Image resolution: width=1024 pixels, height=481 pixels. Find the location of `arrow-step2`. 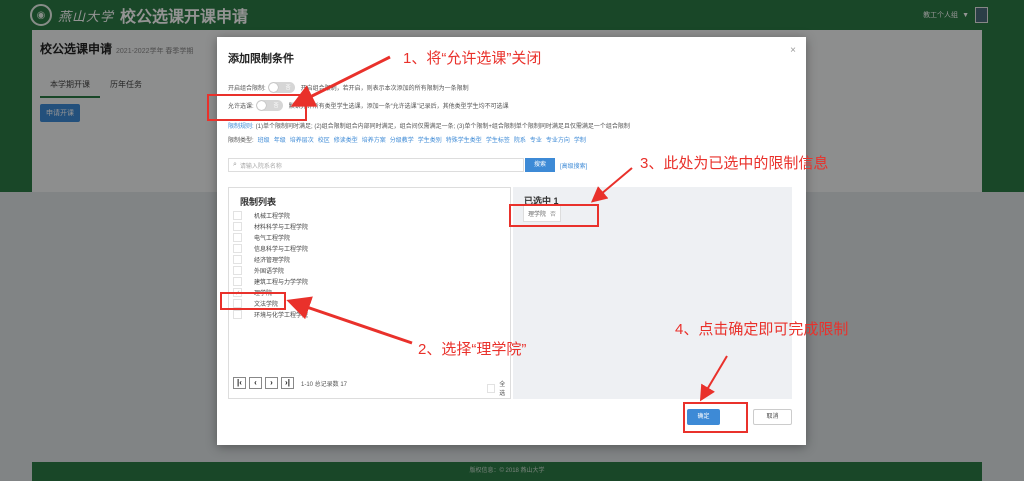

arrow-step2 is located at coordinates (349, 320).